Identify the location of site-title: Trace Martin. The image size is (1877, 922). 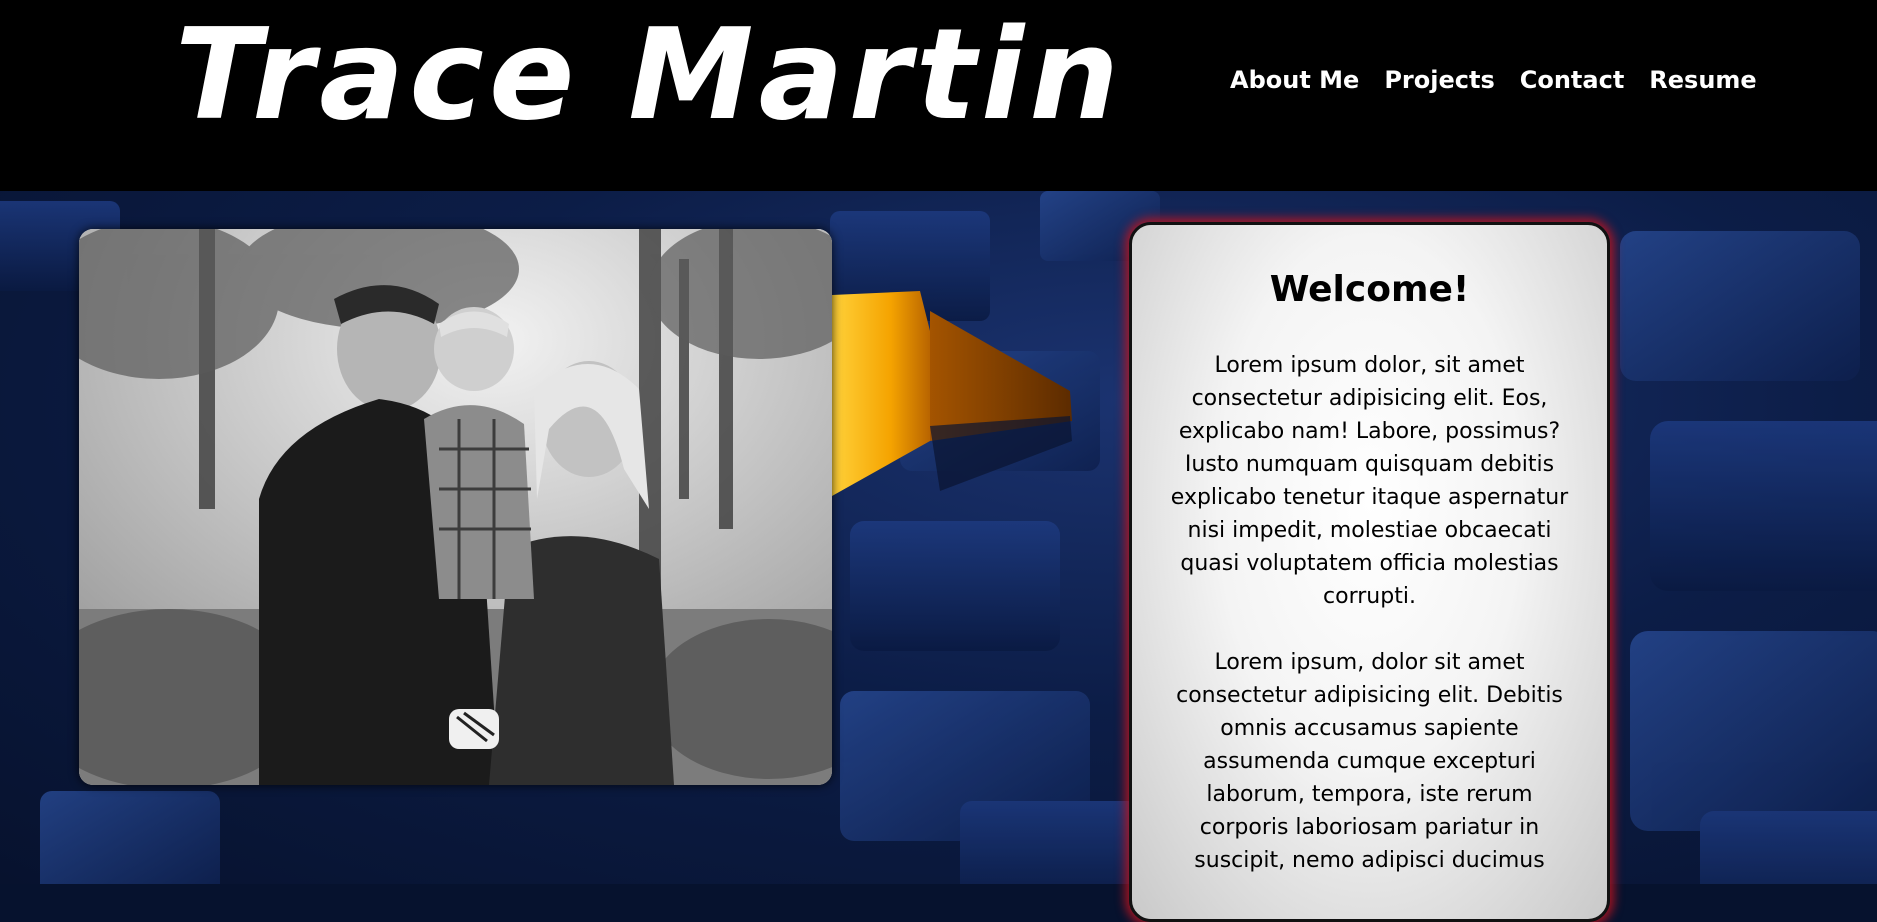
(649, 75).